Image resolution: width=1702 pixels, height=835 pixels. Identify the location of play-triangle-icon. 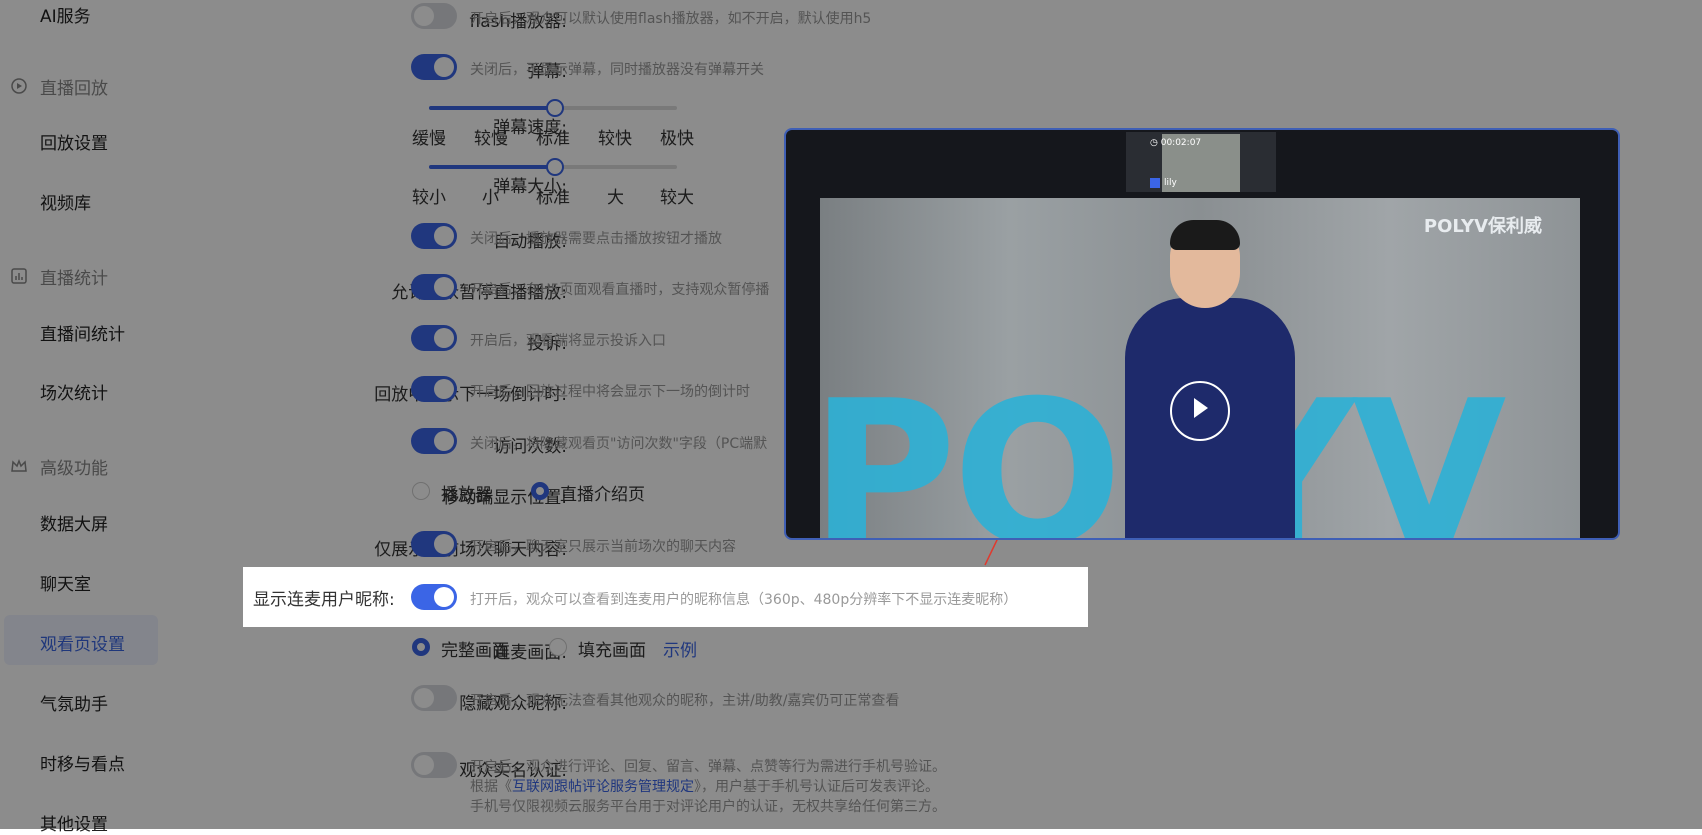
(1201, 408).